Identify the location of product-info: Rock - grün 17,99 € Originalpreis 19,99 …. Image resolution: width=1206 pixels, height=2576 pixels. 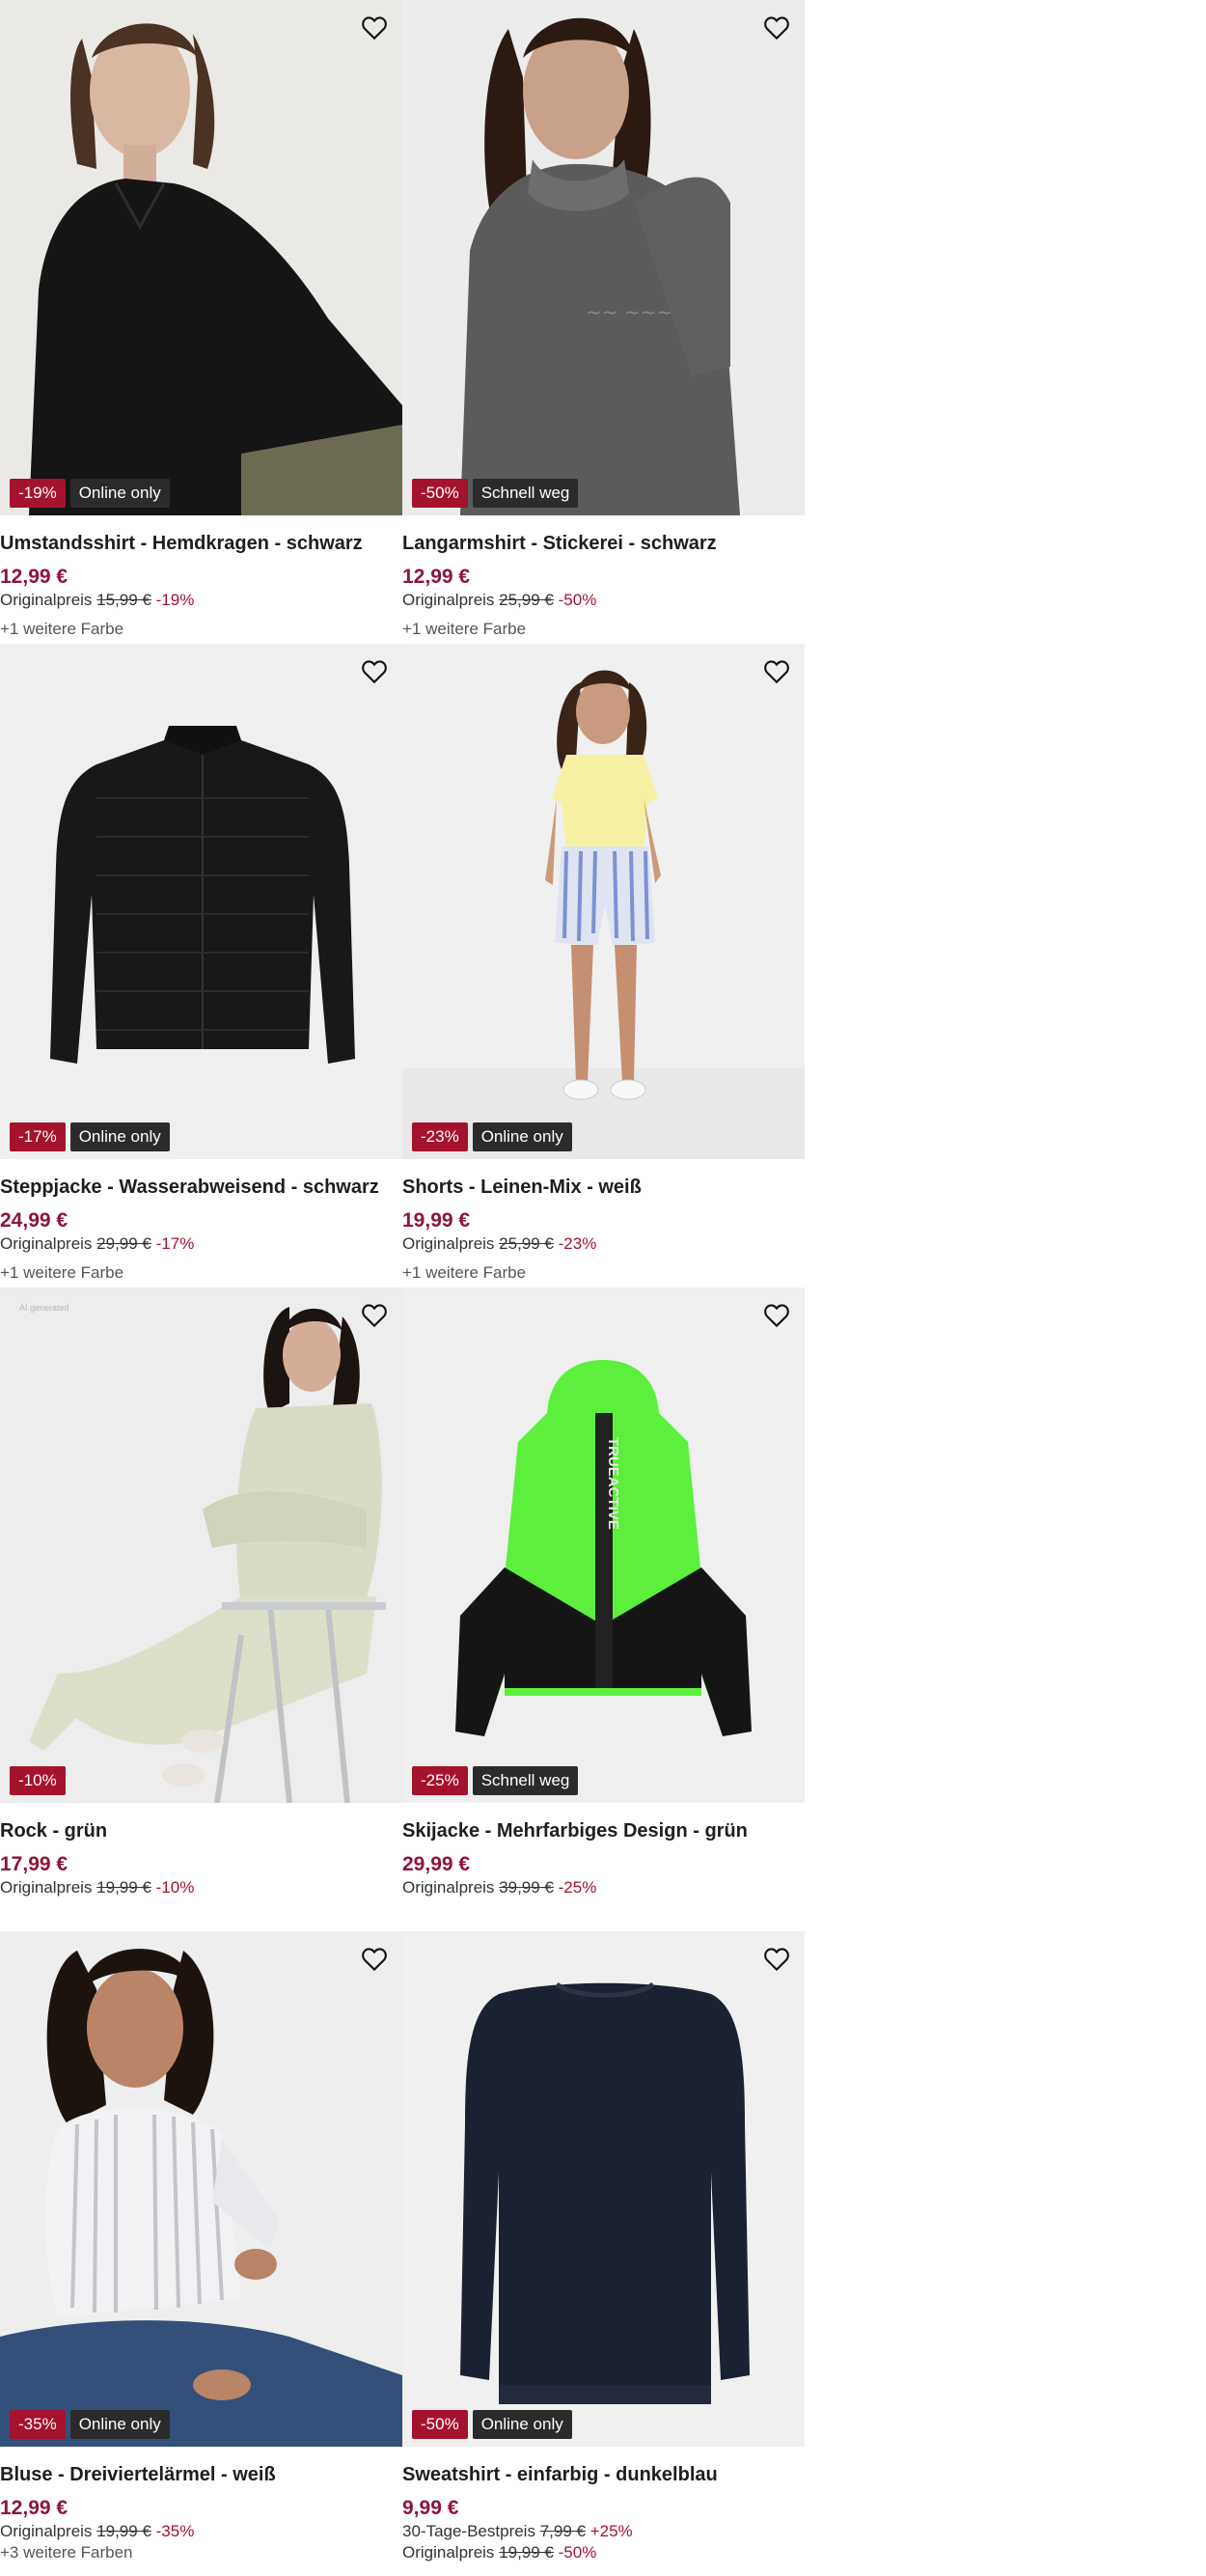
(201, 1858).